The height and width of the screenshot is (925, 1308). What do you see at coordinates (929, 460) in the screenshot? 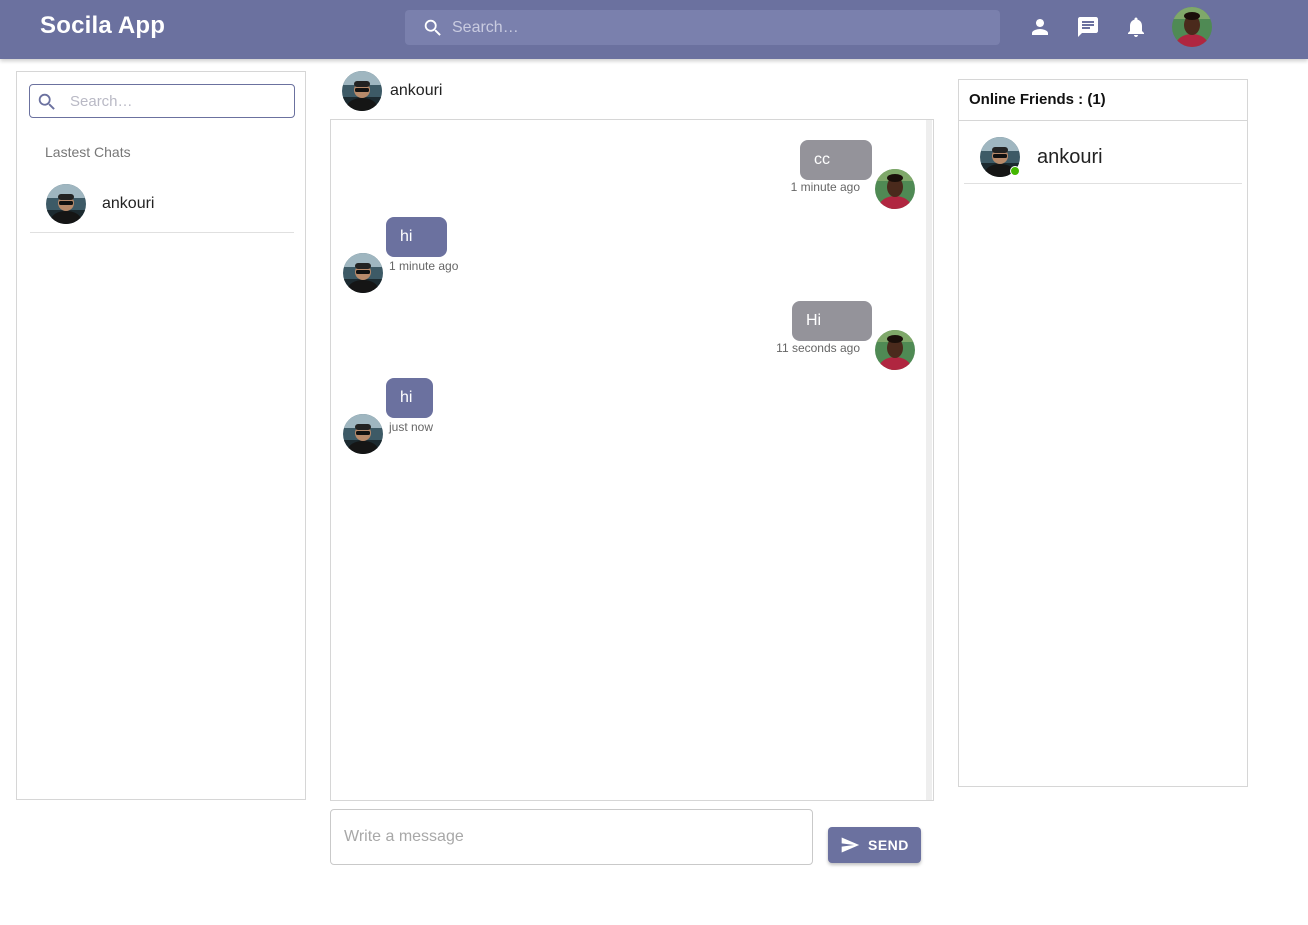
I see `message-list-scrollbar` at bounding box center [929, 460].